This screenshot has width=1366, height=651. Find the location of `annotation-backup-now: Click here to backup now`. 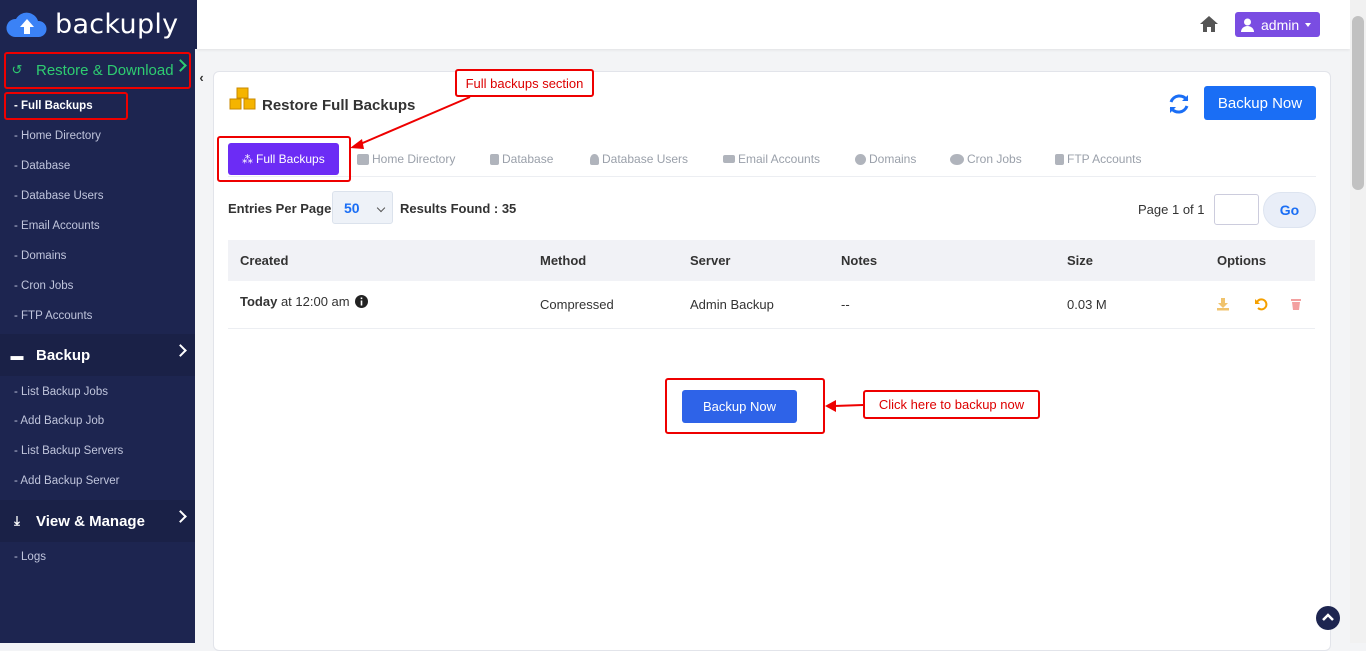

annotation-backup-now: Click here to backup now is located at coordinates (951, 404).